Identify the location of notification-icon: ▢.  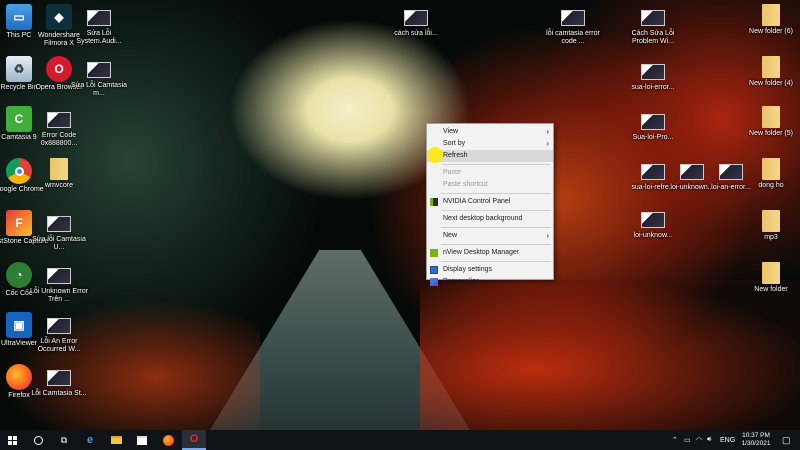
(786, 439).